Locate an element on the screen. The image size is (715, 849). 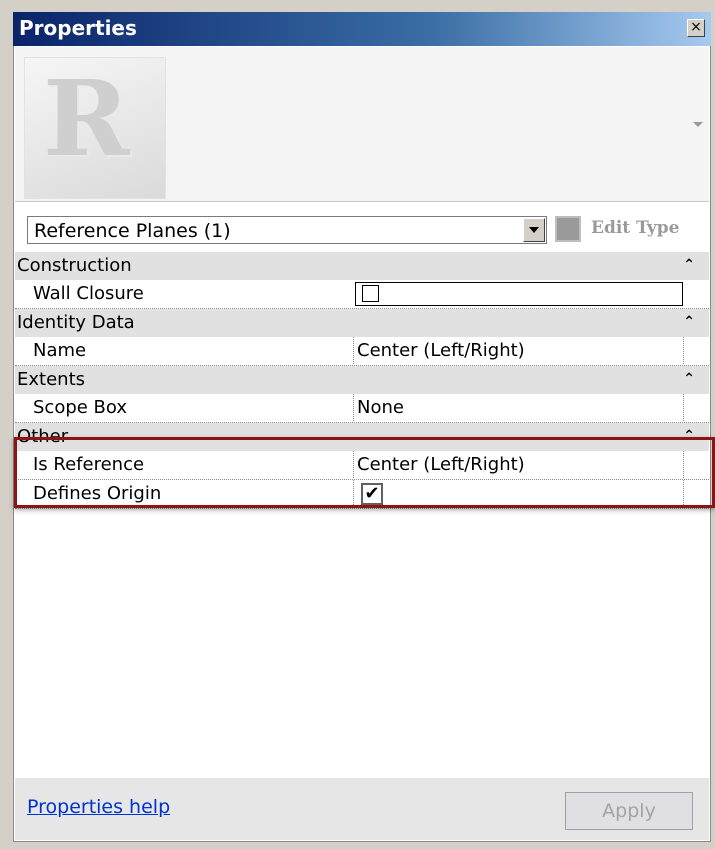
group-label: Identity Data is located at coordinates (76, 322).